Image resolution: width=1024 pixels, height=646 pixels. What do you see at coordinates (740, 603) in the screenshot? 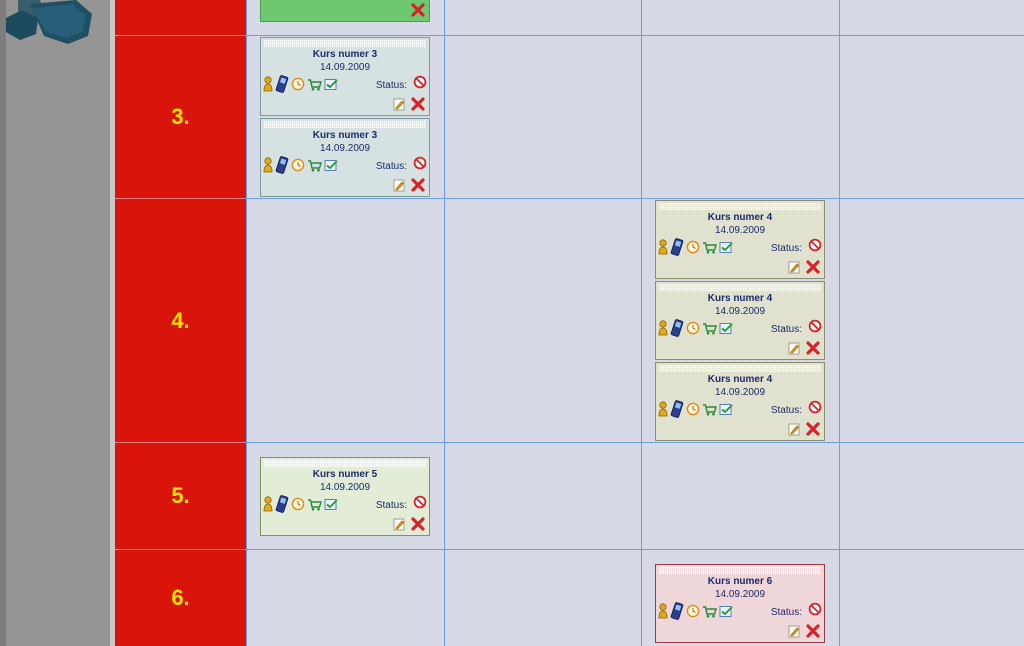
I see `course-card: Kurs numer 6 14.09.2009 Status:` at bounding box center [740, 603].